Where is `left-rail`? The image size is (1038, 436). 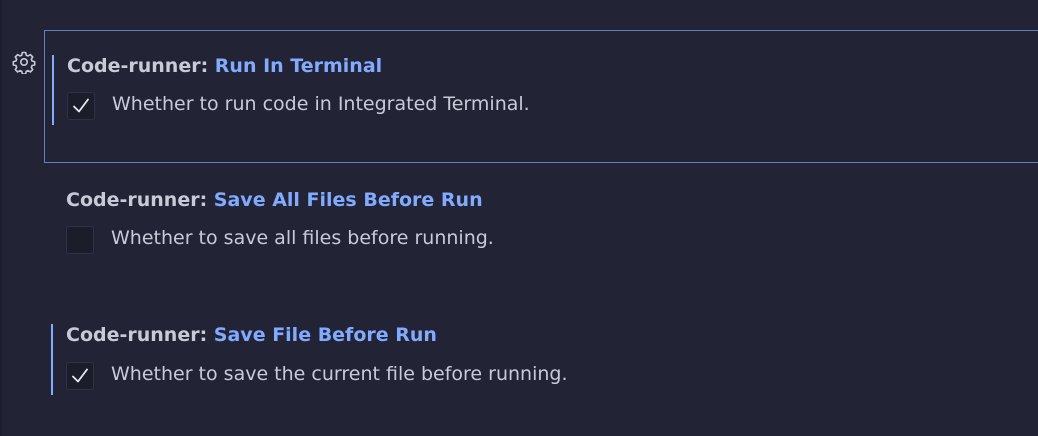
left-rail is located at coordinates (1, 218).